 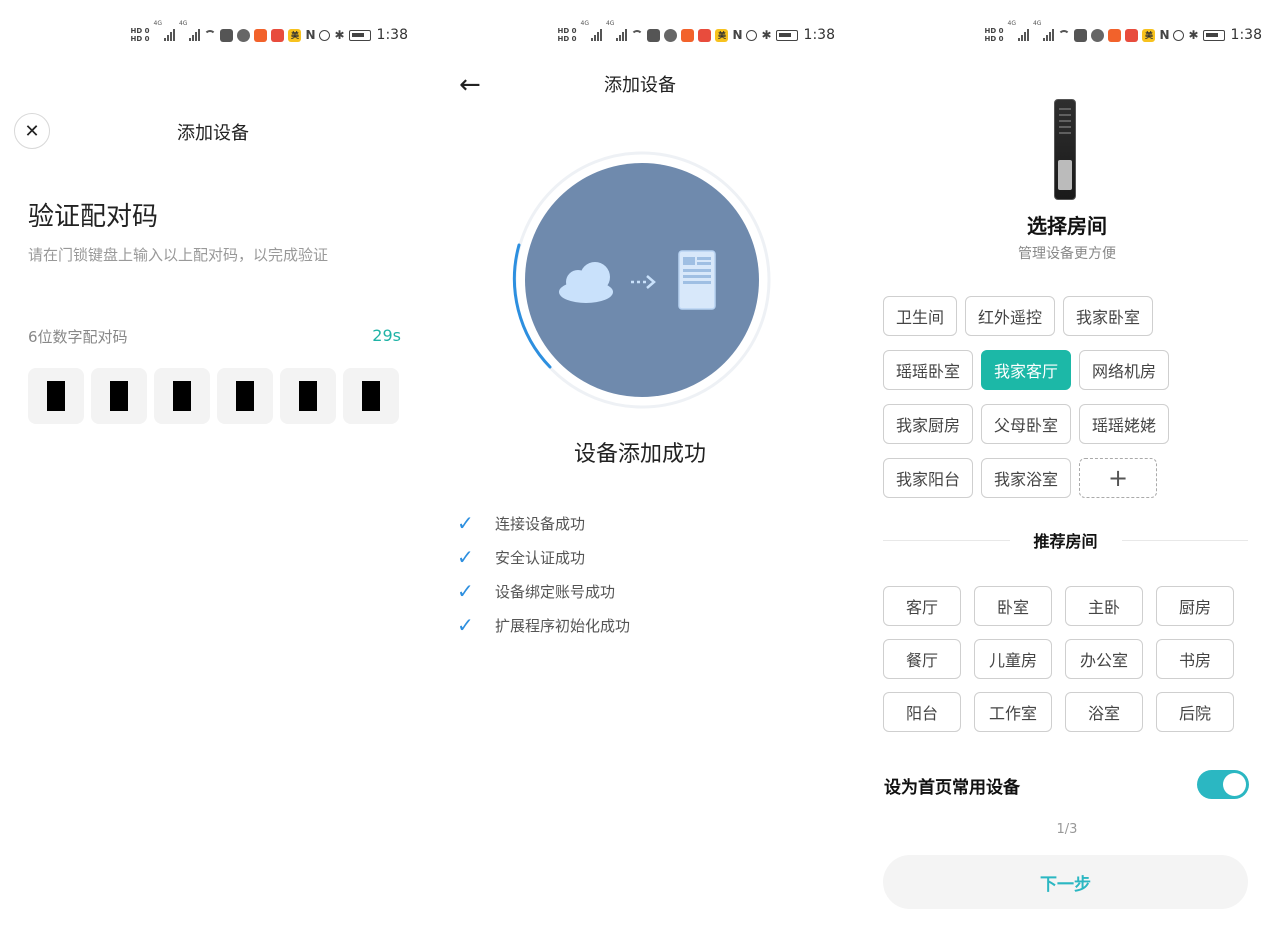 I want to click on room-chip: 瑶瑶卧室, so click(x=928, y=370).